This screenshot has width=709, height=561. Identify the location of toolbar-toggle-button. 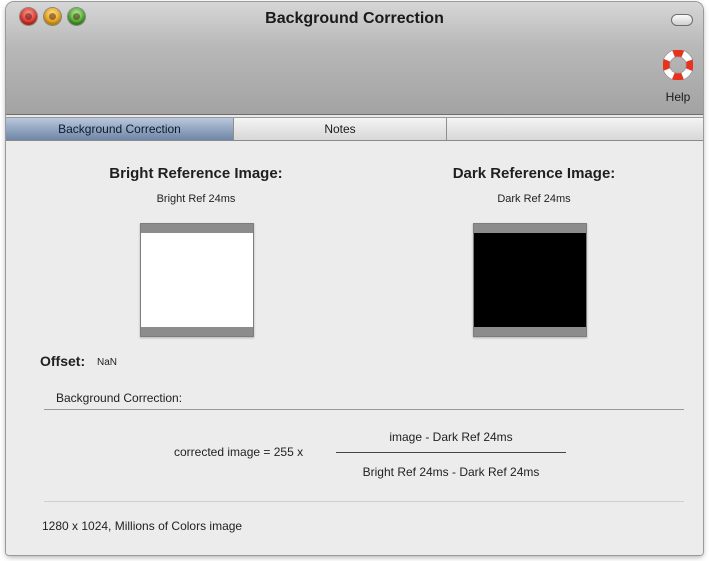
(682, 20).